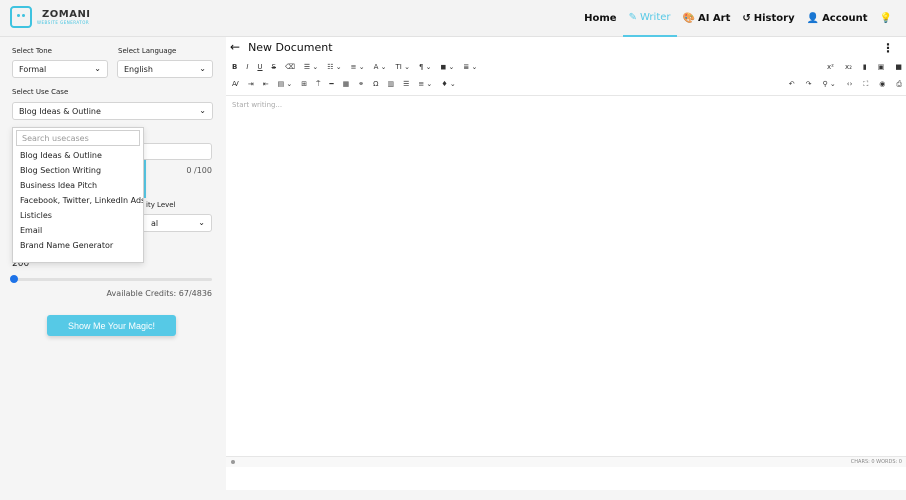  What do you see at coordinates (60, 111) in the screenshot?
I see `usecase-value: Blog Ideas & Outline` at bounding box center [60, 111].